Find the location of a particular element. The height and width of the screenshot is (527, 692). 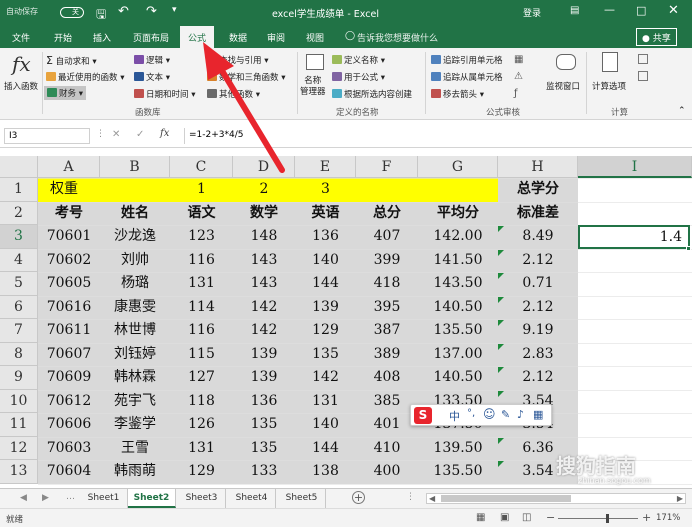

undo-icon: ↶ is located at coordinates (123, 11).